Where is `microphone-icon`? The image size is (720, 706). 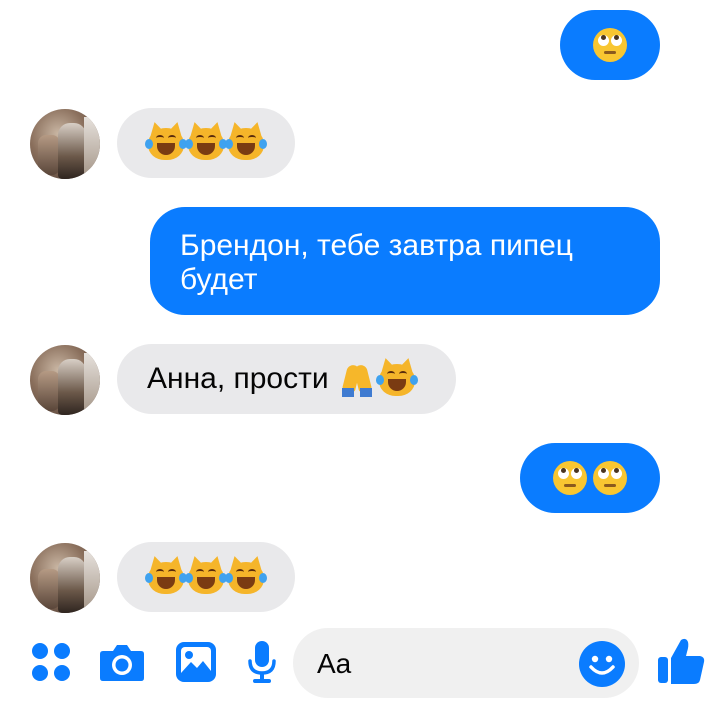
microphone-icon is located at coordinates (262, 664).